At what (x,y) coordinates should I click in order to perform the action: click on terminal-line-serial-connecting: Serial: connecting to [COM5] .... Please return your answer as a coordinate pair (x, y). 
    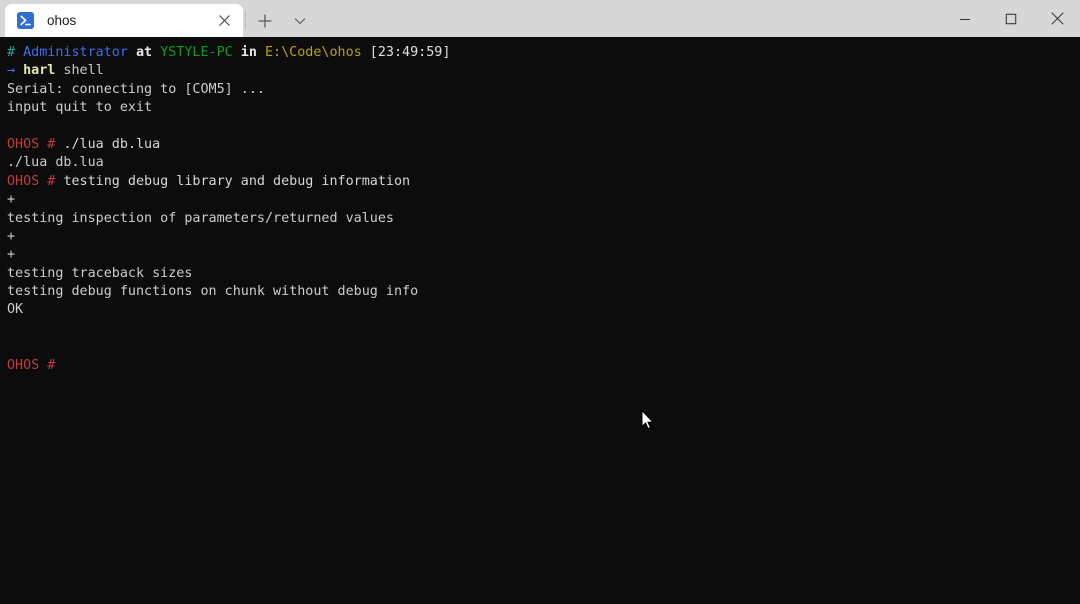
    Looking at the image, I should click on (543, 90).